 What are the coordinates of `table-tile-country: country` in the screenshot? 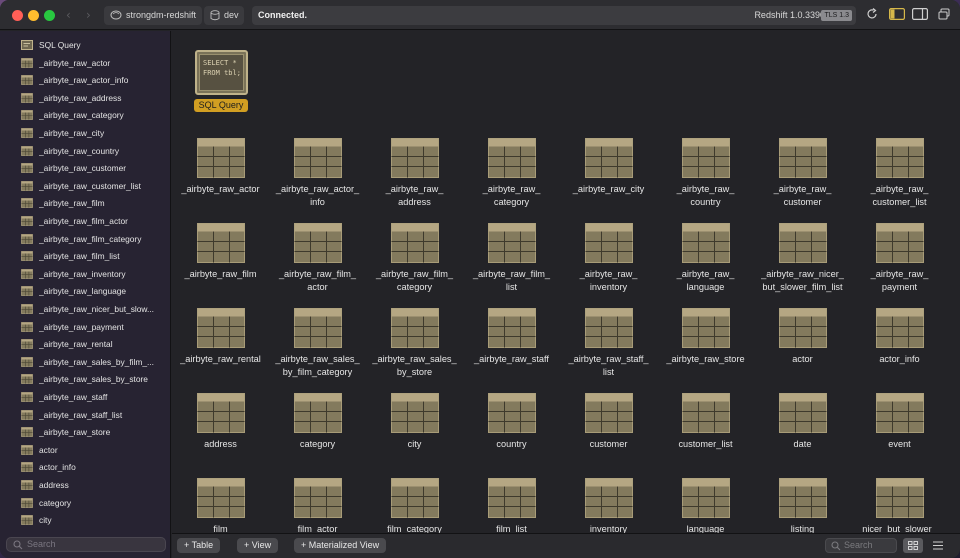 It's located at (511, 433).